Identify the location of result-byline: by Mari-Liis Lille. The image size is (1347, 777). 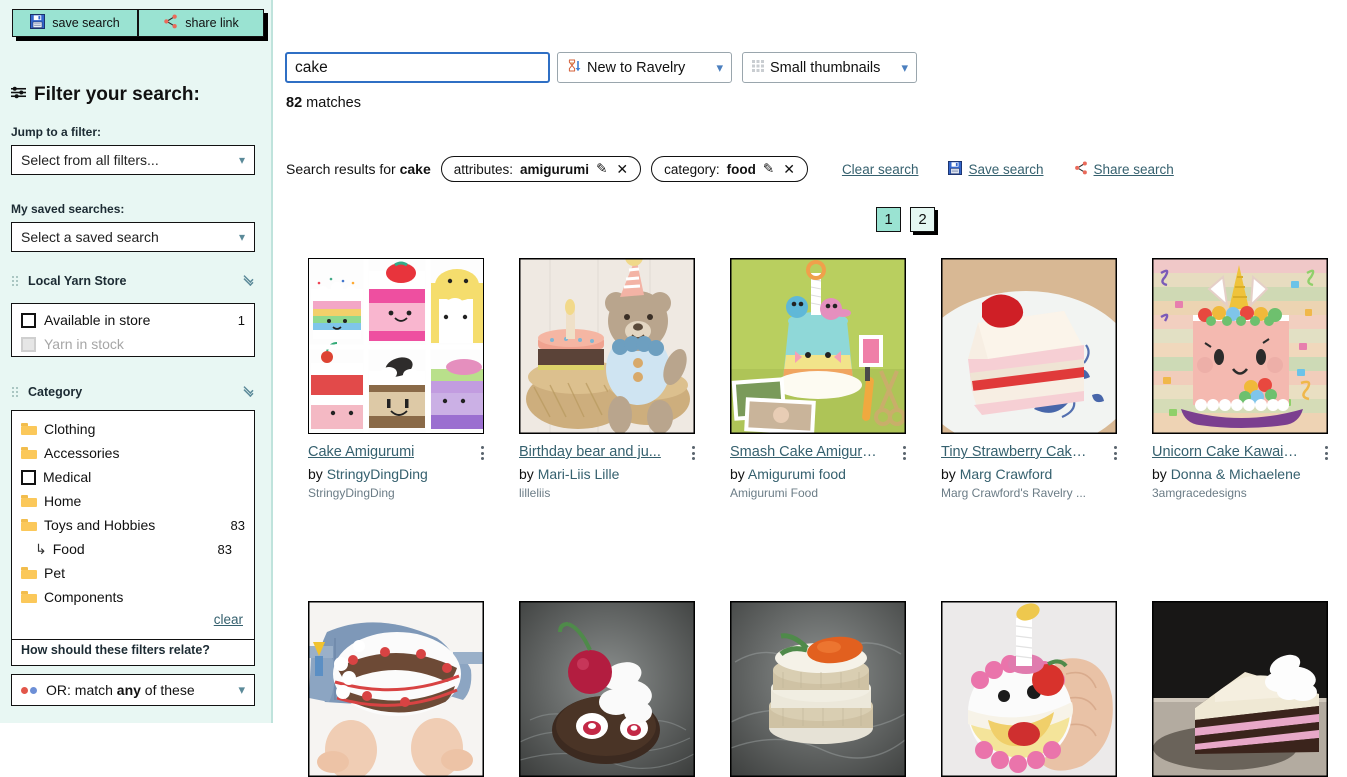
(569, 473).